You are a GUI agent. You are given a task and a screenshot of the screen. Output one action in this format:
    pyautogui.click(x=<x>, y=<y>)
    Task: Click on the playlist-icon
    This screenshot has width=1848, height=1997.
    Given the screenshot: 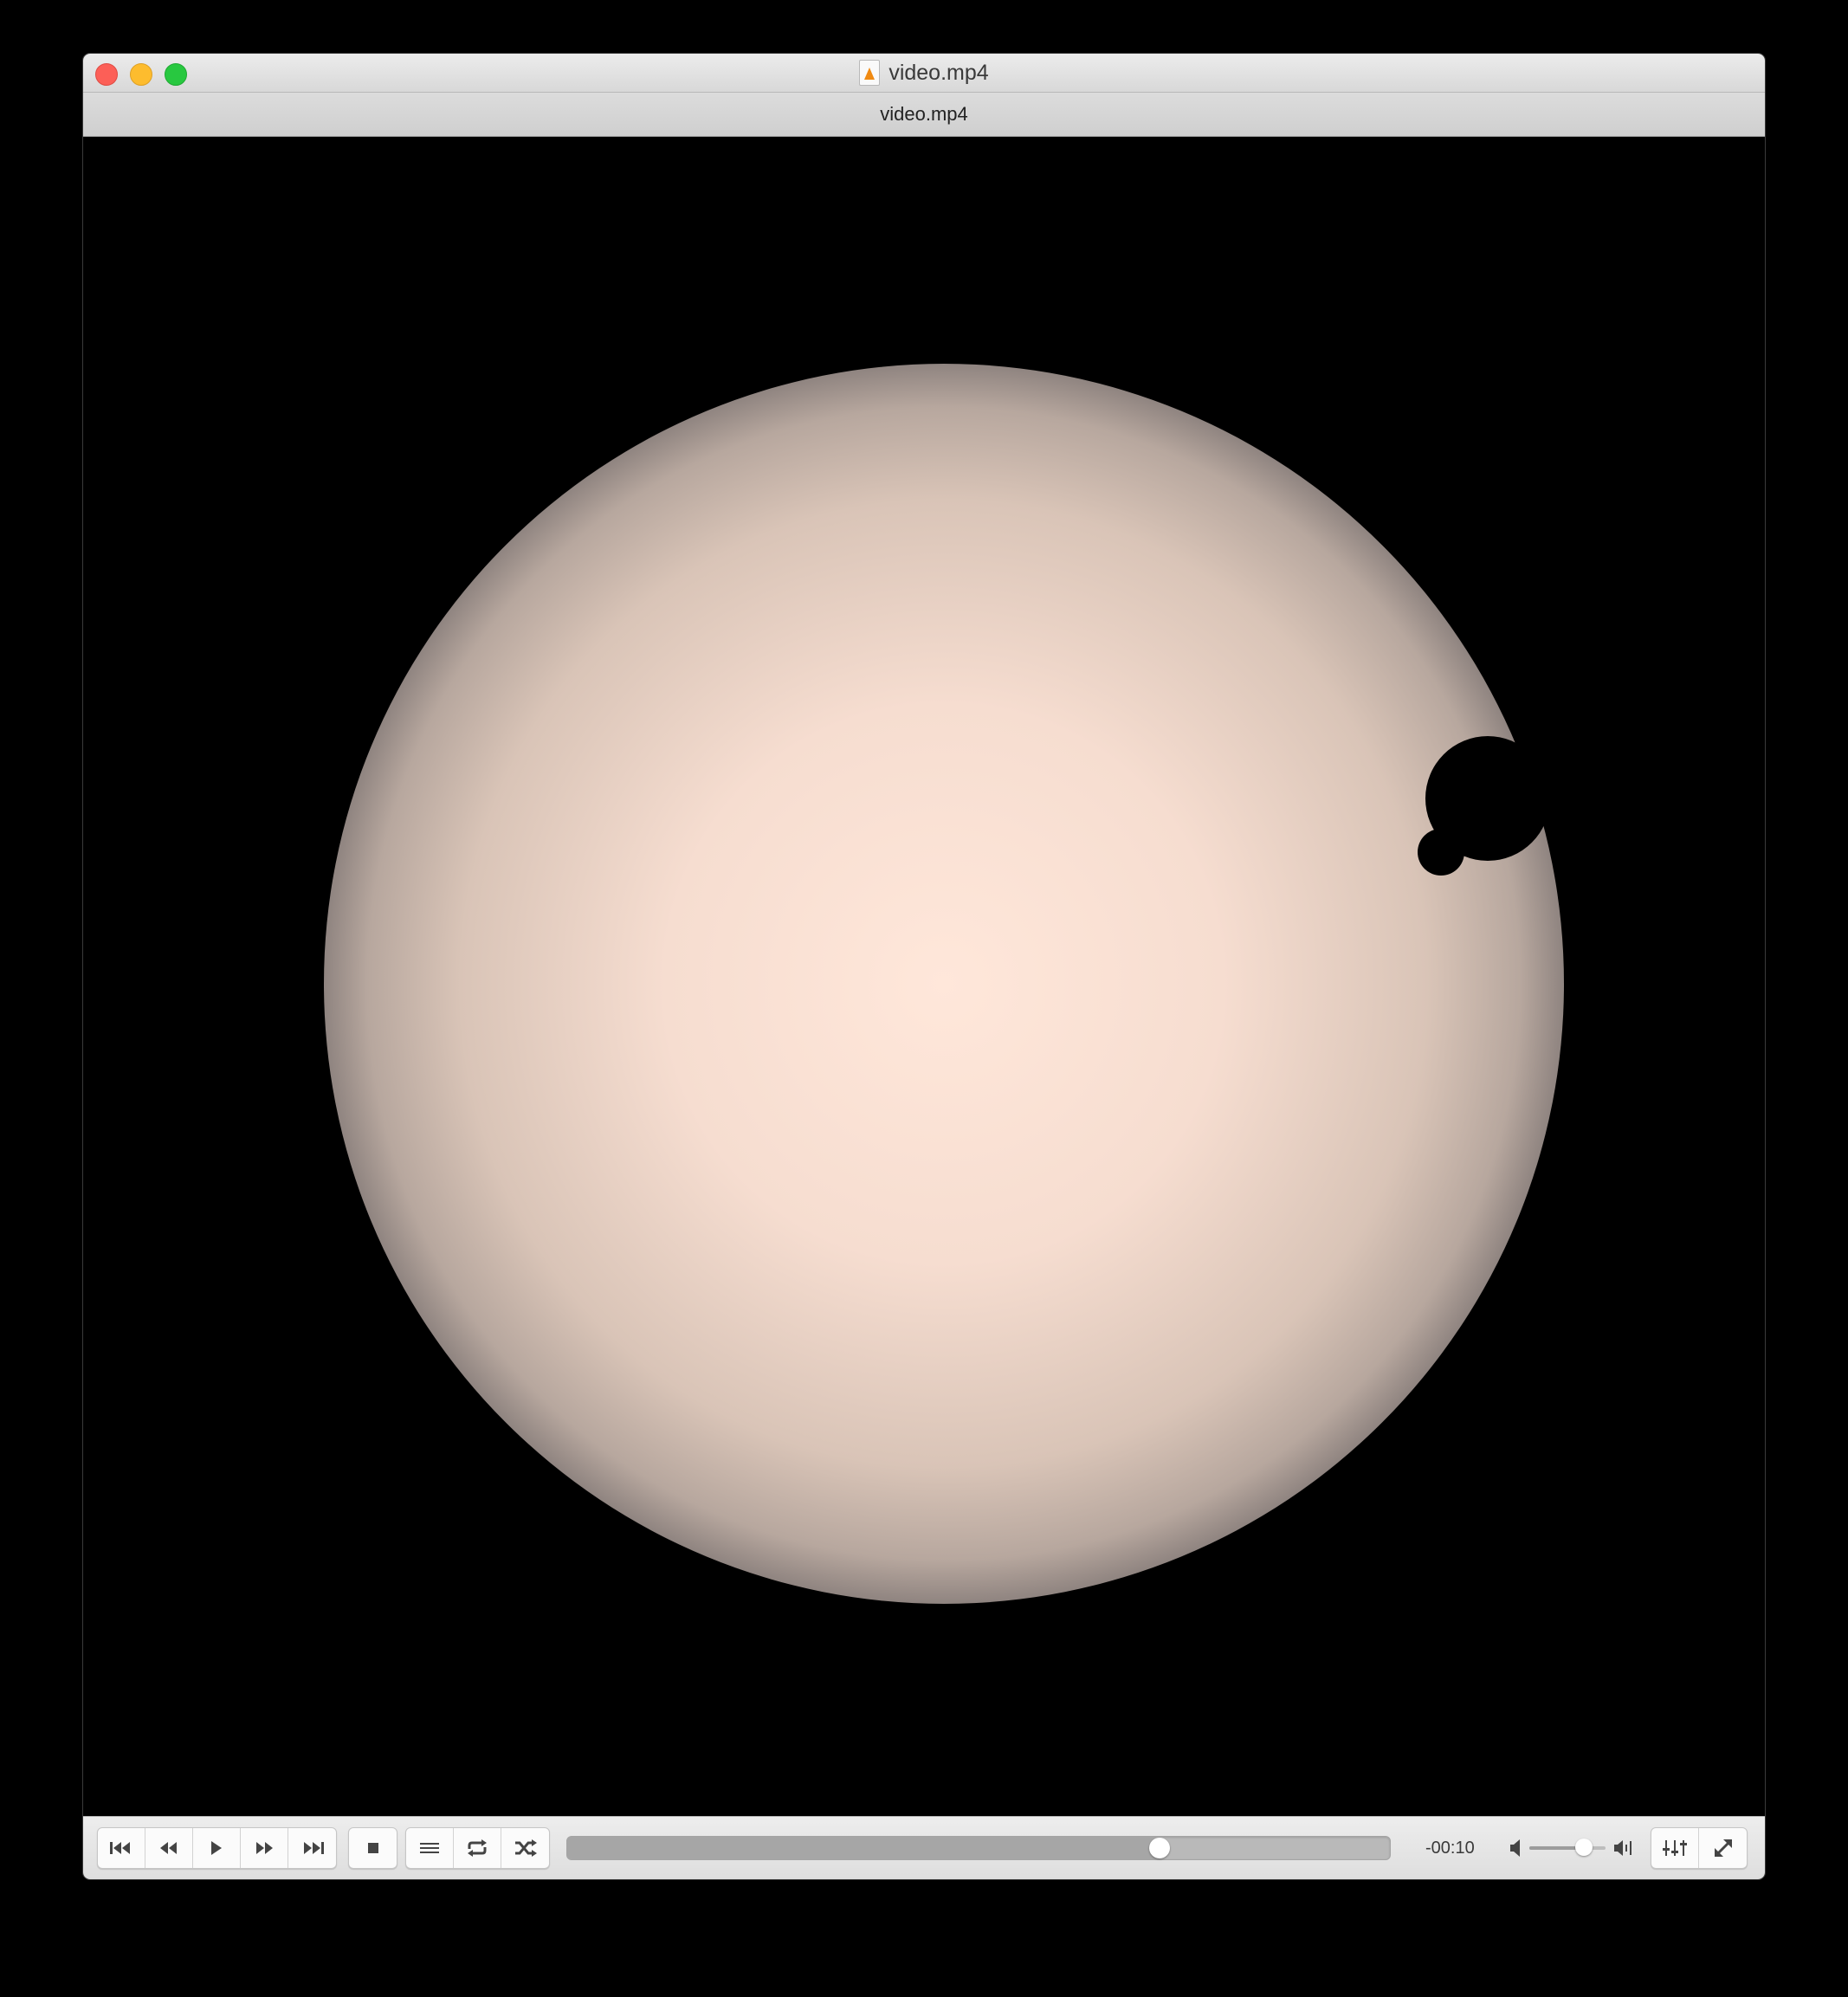 What is the action you would take?
    pyautogui.click(x=429, y=1848)
    